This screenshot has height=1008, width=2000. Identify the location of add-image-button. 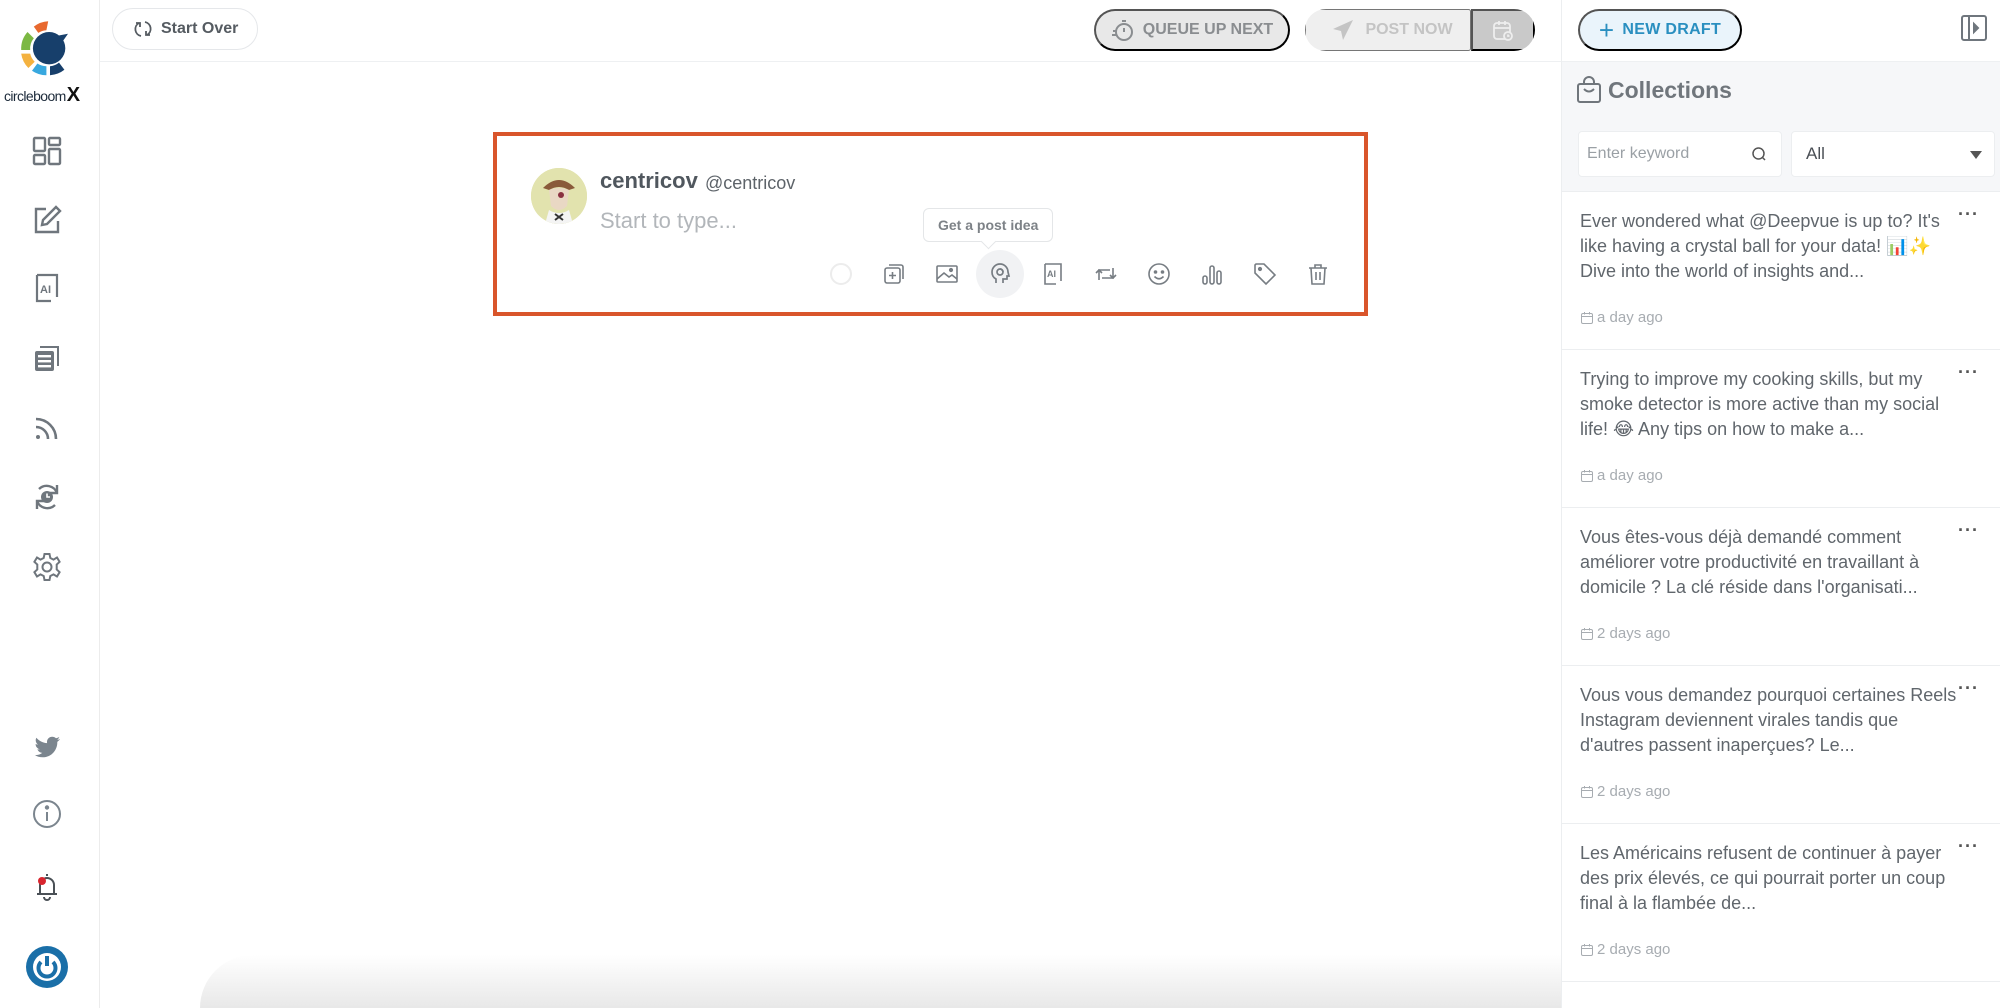
(947, 274).